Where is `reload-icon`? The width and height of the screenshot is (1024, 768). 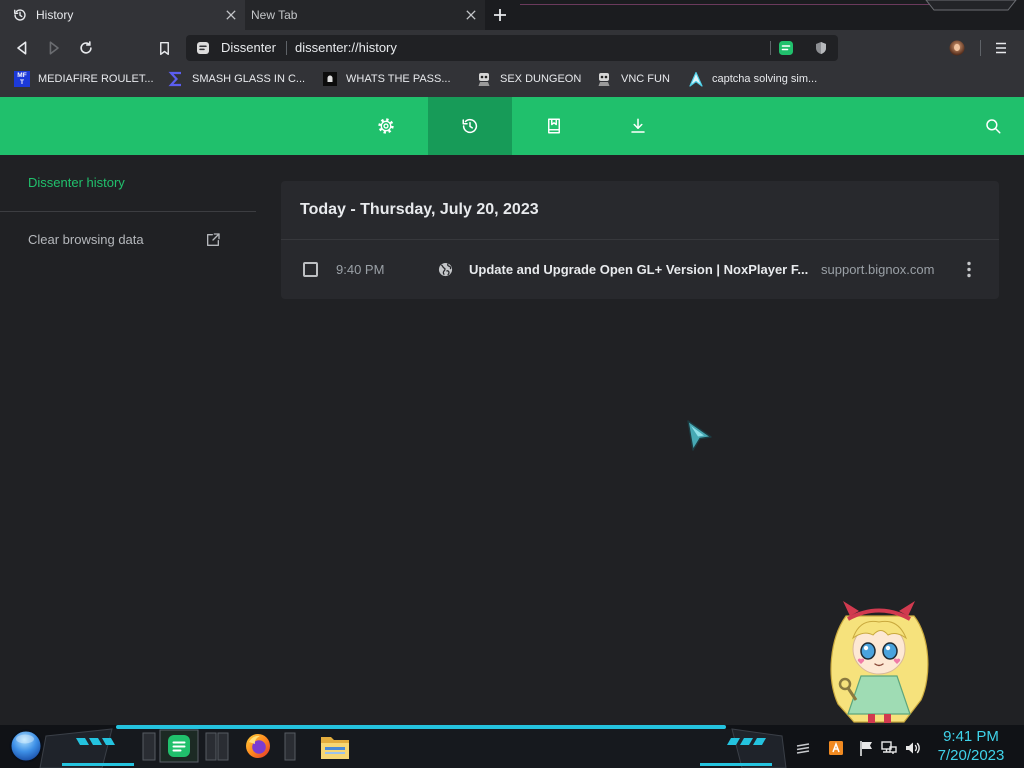 reload-icon is located at coordinates (86, 47).